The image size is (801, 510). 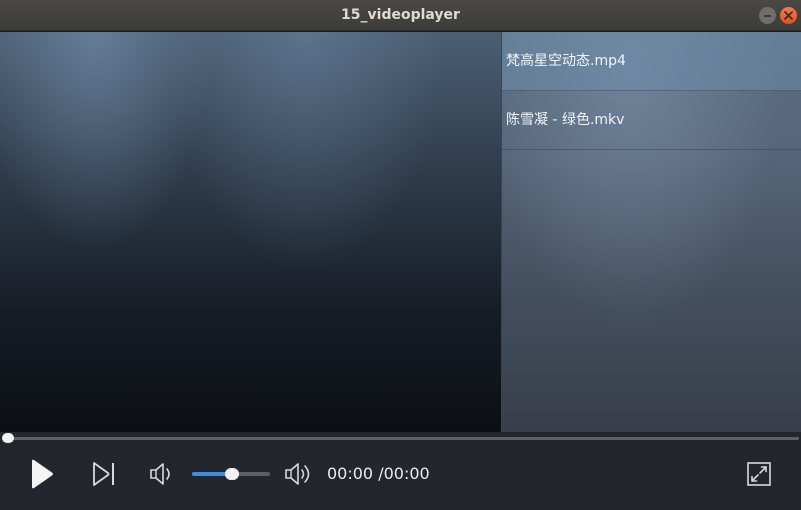 I want to click on volume-high-icon, so click(x=297, y=474).